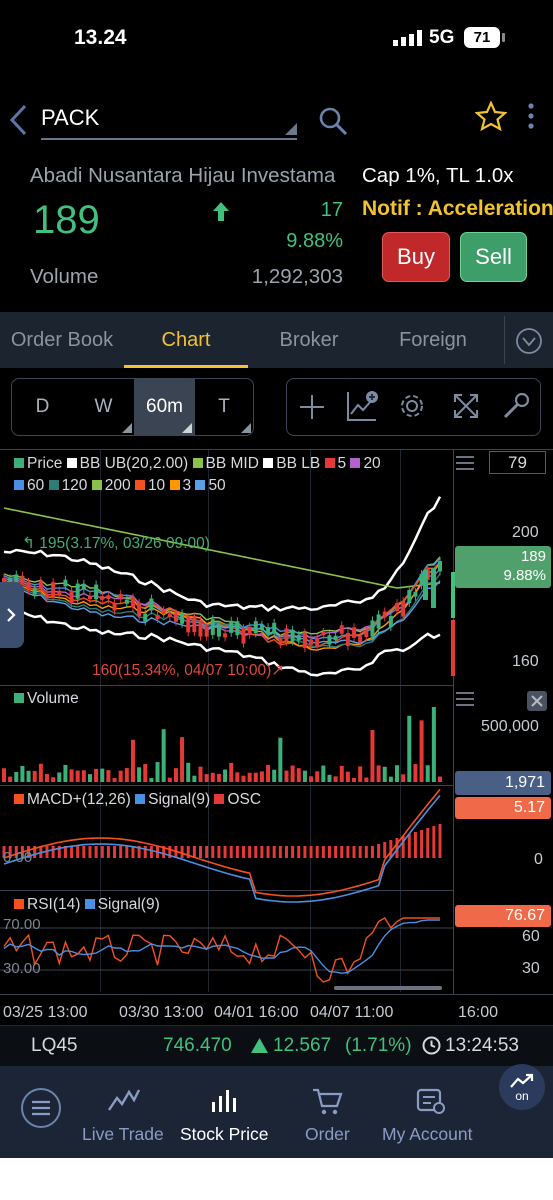 This screenshot has width=553, height=1200. I want to click on sell-button: Sell, so click(493, 257).